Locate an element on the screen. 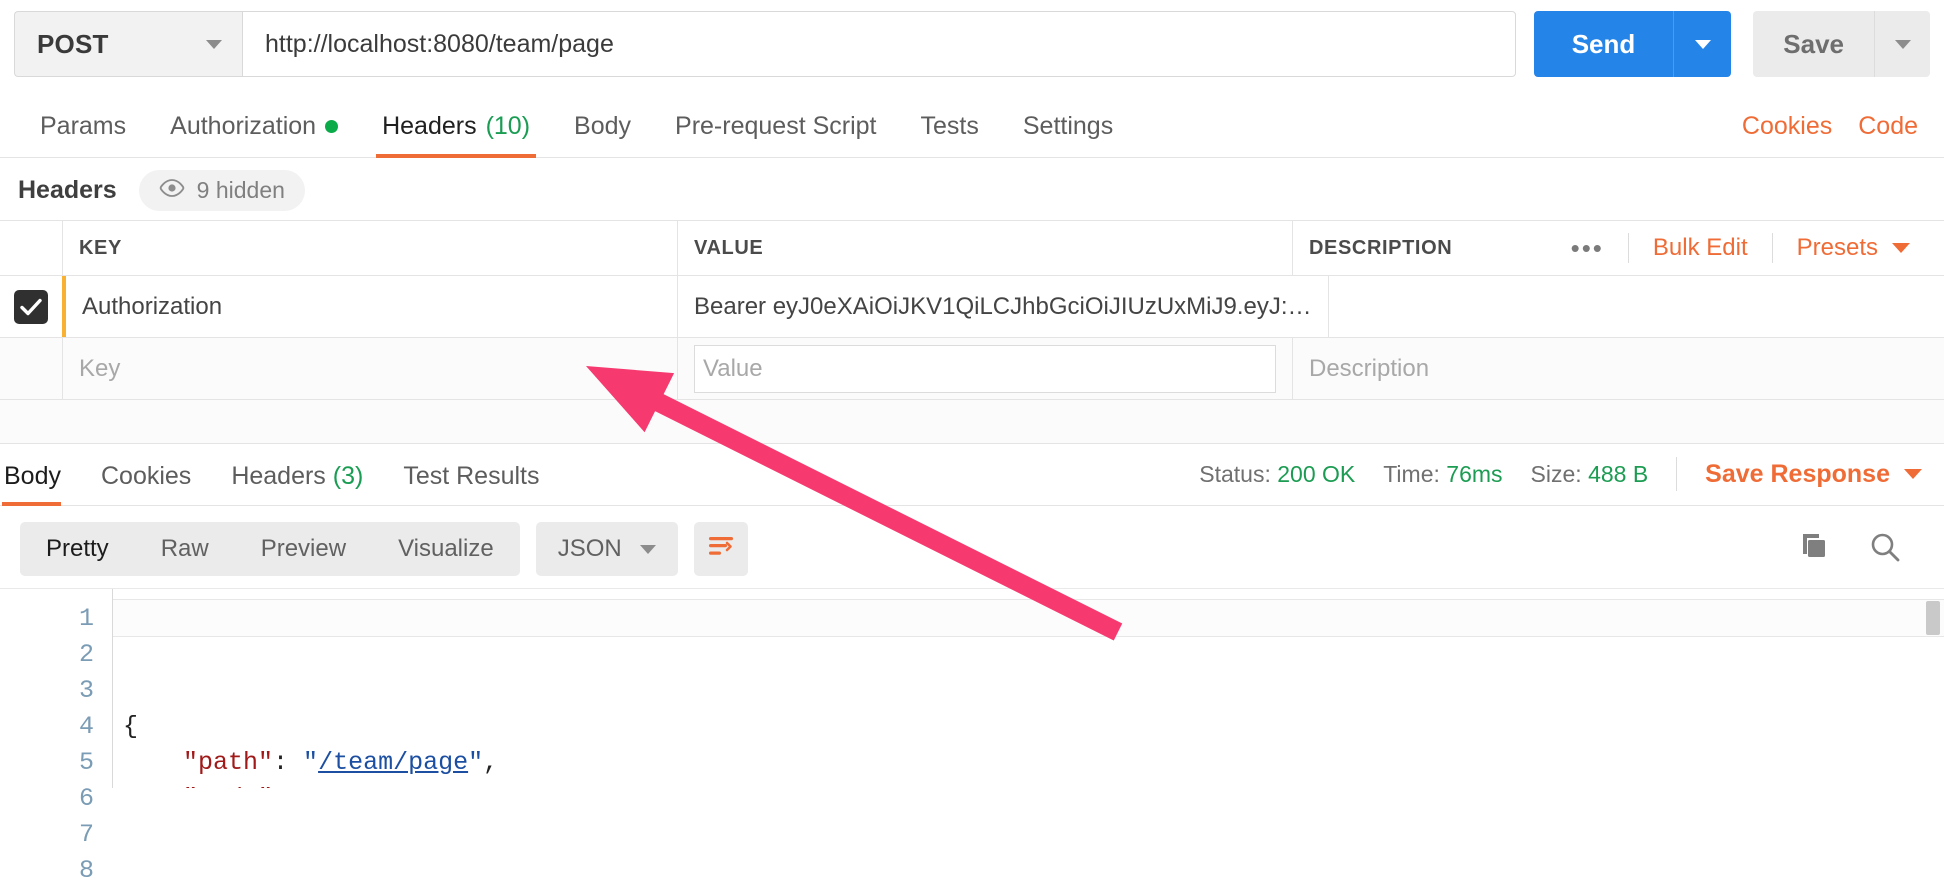 This screenshot has width=1944, height=893. response-toolbar-actions is located at coordinates (1860, 549).